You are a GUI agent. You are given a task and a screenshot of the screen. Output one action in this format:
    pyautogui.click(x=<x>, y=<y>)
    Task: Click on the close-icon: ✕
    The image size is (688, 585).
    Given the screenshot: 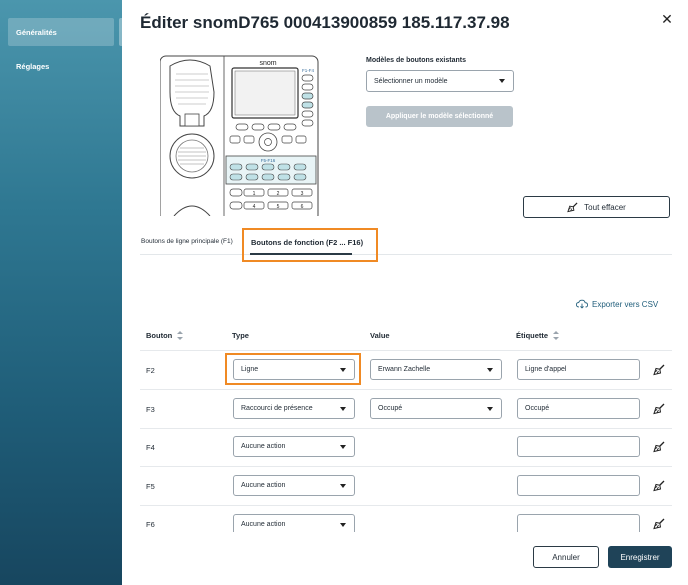 What is the action you would take?
    pyautogui.click(x=667, y=19)
    